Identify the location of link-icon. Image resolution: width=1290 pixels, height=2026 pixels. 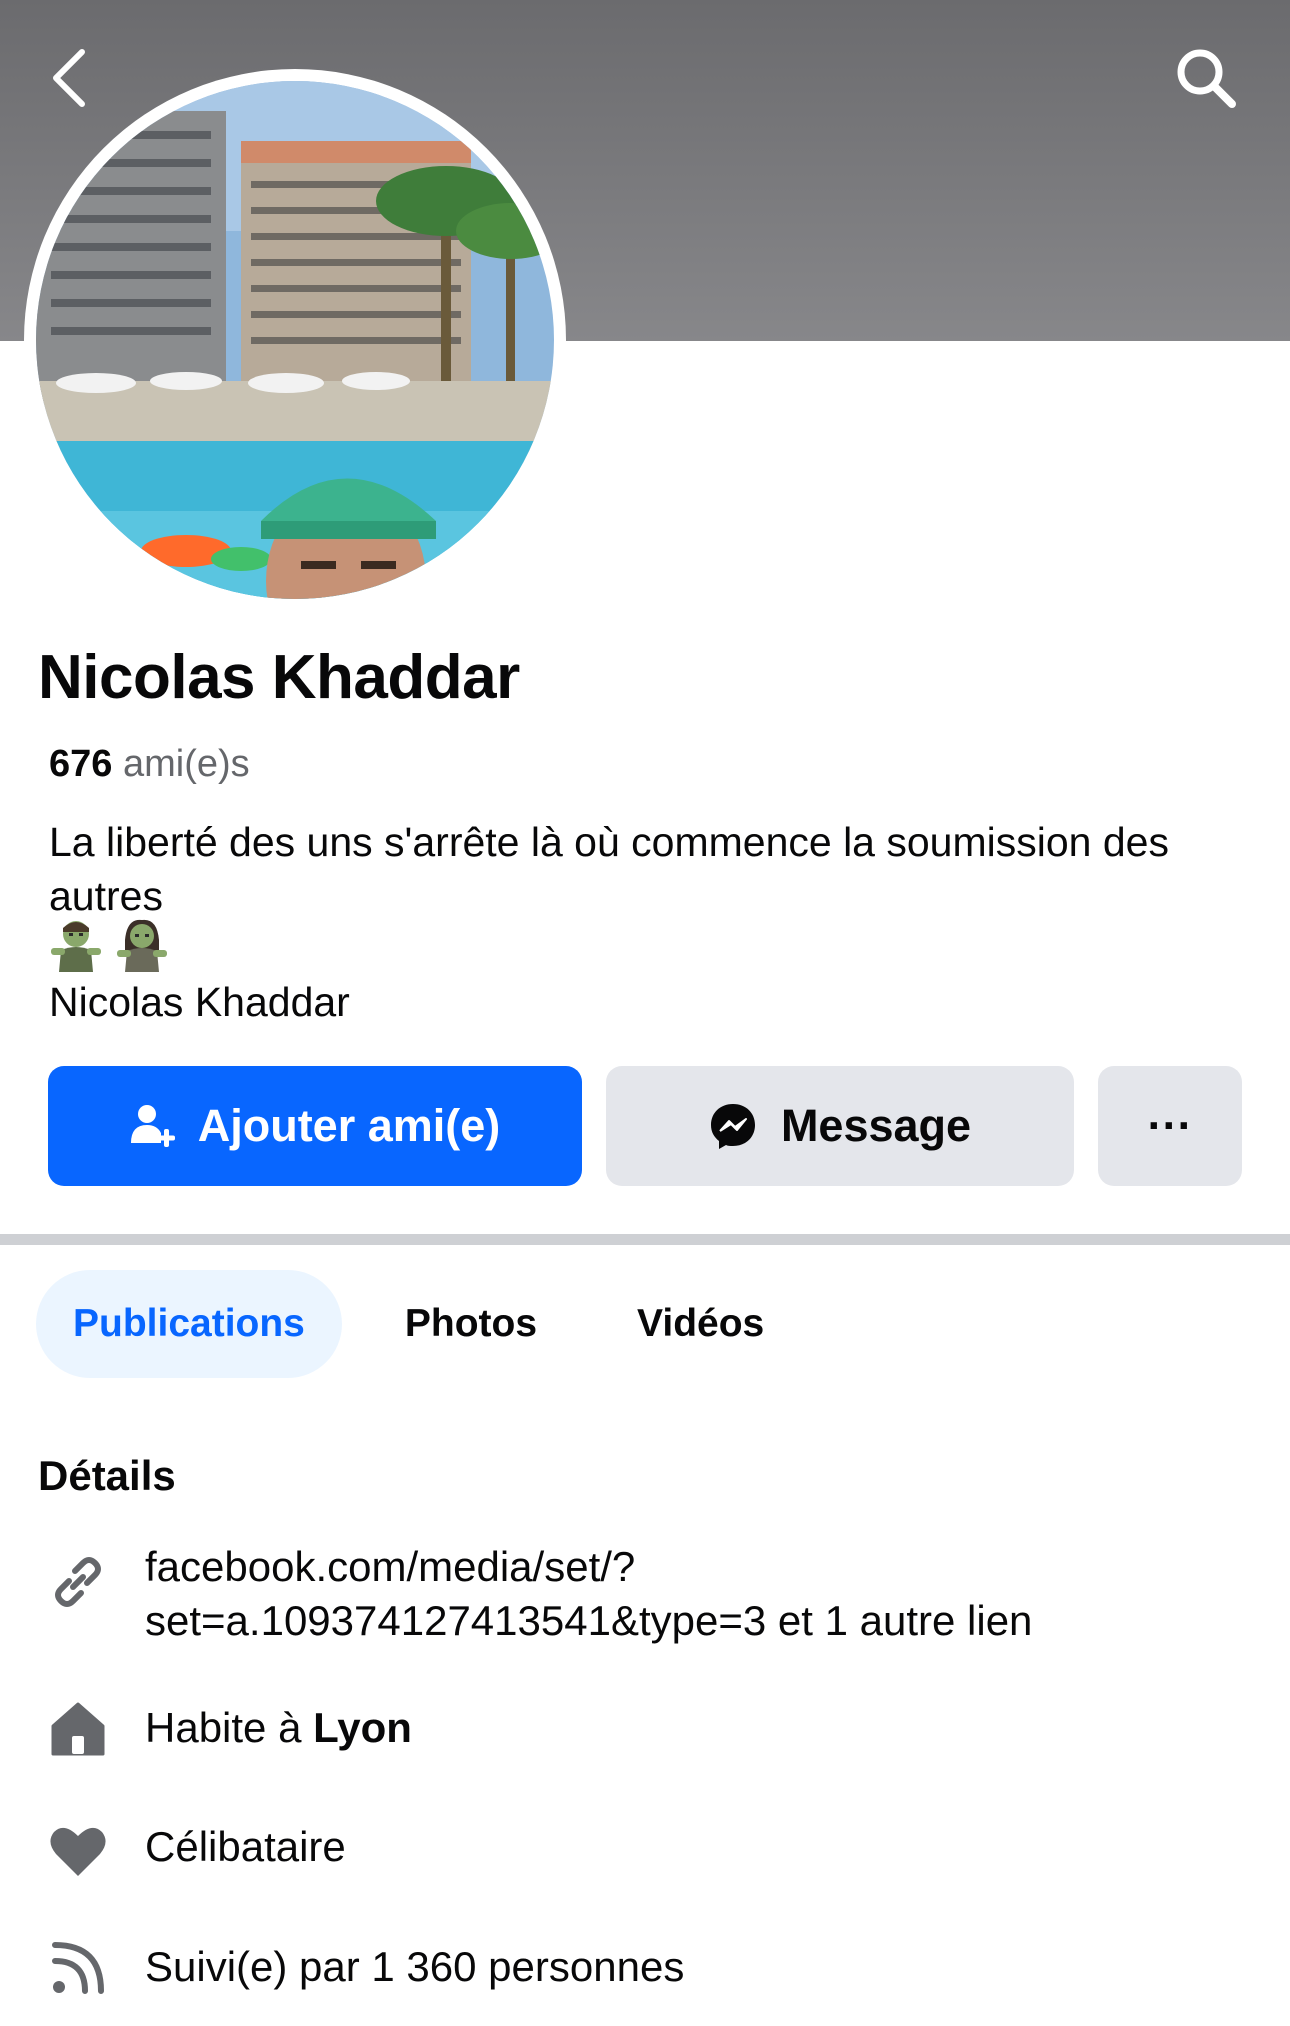
(78, 1582).